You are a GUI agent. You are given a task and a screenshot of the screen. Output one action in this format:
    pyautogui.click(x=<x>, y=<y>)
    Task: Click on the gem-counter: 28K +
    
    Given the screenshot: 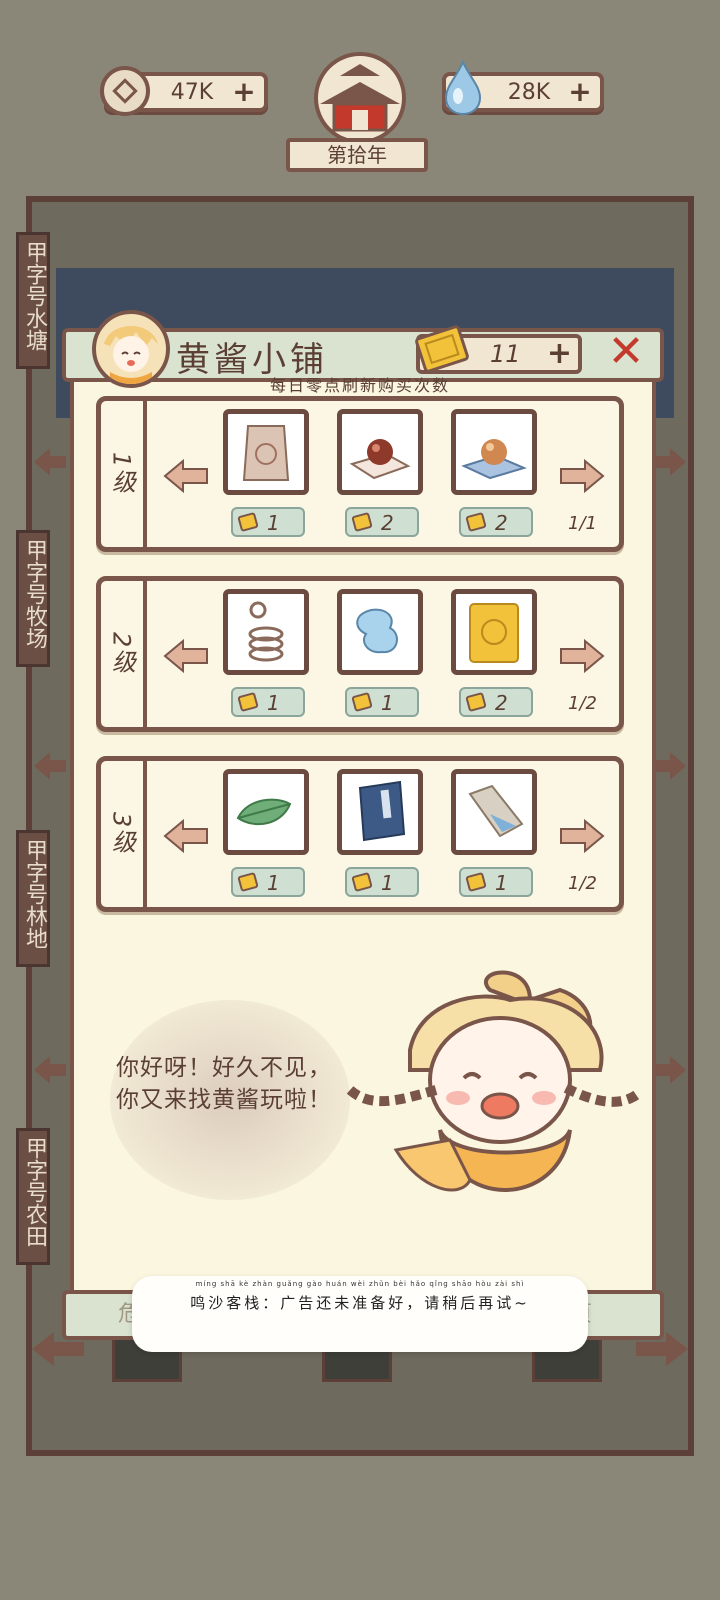 What is the action you would take?
    pyautogui.click(x=523, y=88)
    